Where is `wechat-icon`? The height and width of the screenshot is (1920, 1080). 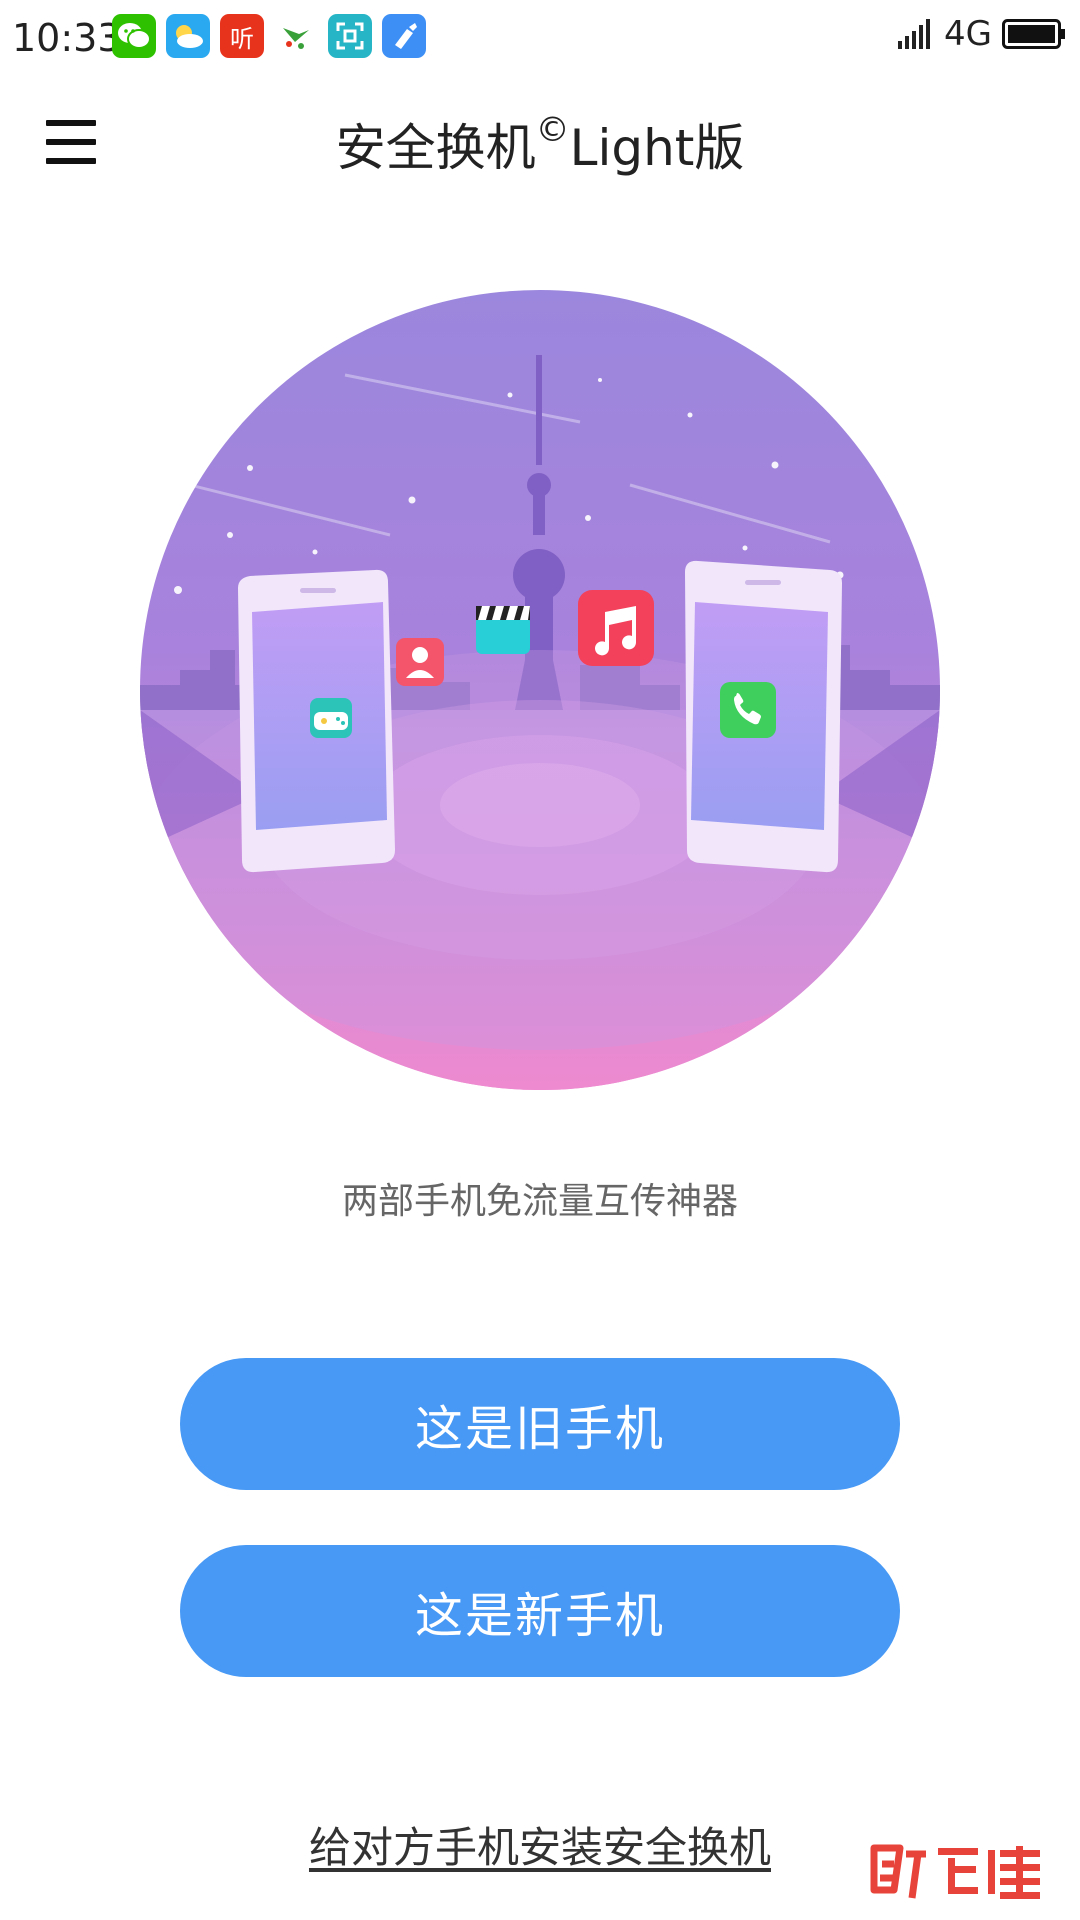
wechat-icon is located at coordinates (134, 36).